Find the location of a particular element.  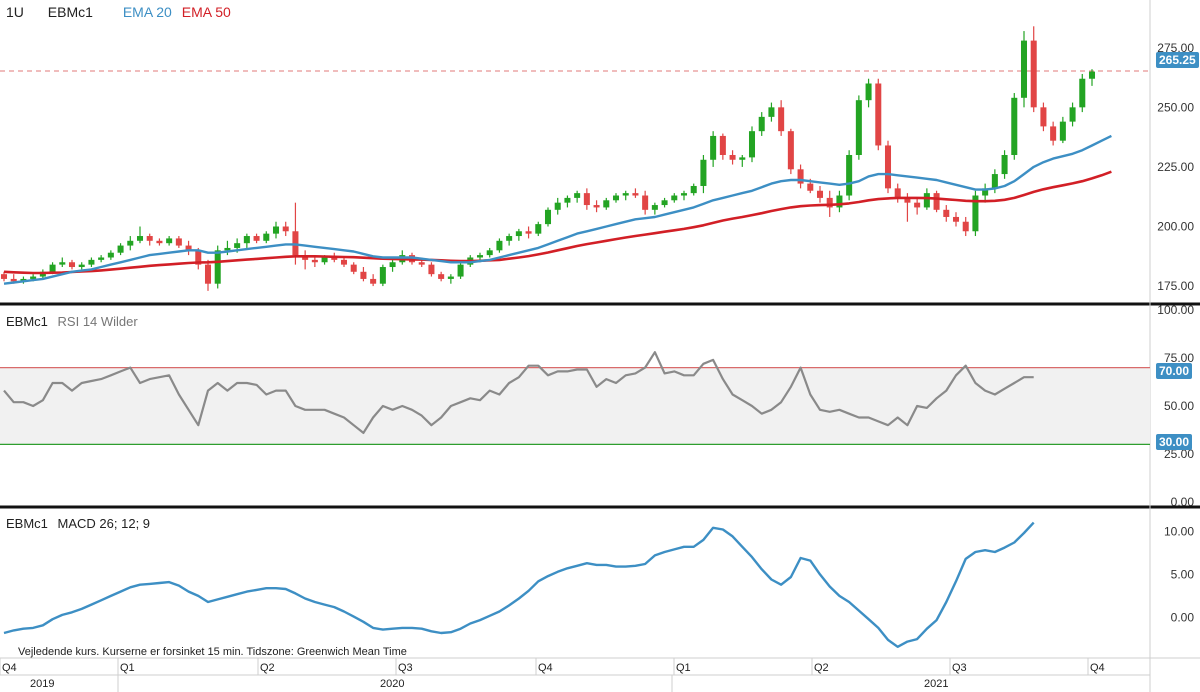

ema50-line is located at coordinates (557, 222).